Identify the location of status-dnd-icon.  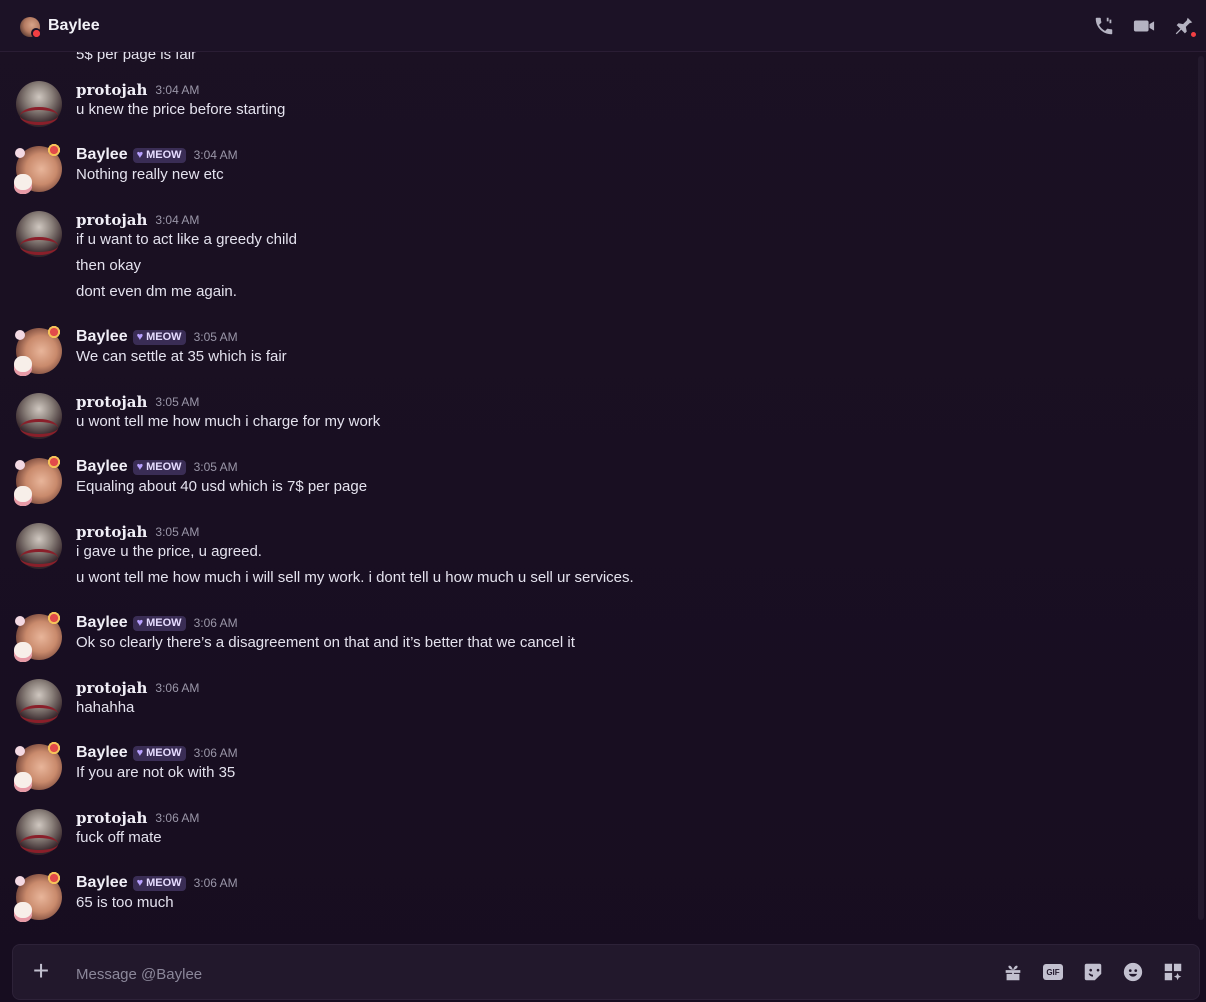
(36, 33).